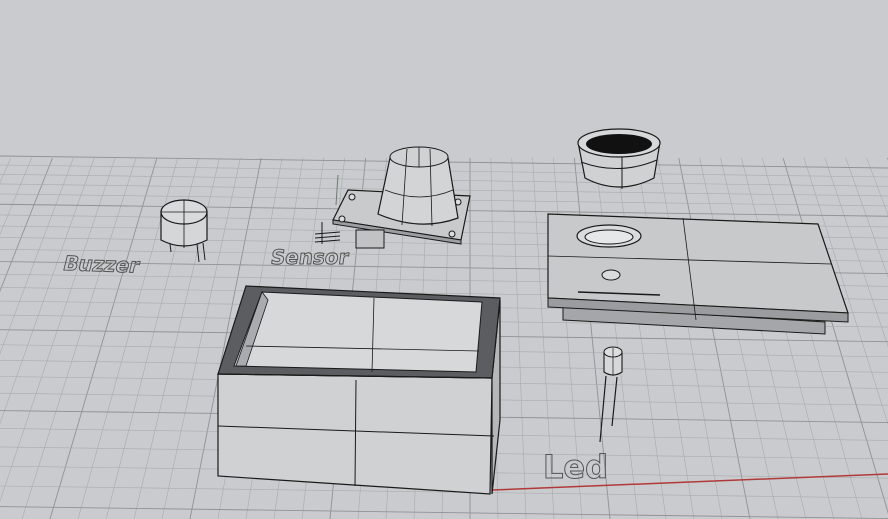 This screenshot has width=888, height=519. What do you see at coordinates (359, 390) in the screenshot?
I see `open-box` at bounding box center [359, 390].